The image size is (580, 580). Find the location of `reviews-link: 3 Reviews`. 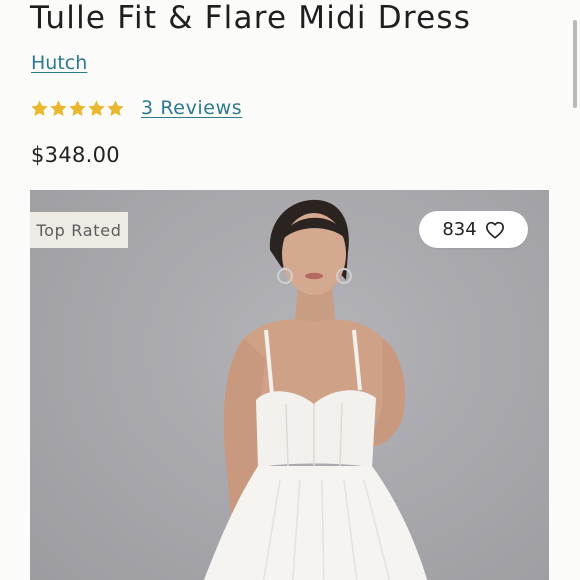

reviews-link: 3 Reviews is located at coordinates (191, 108).